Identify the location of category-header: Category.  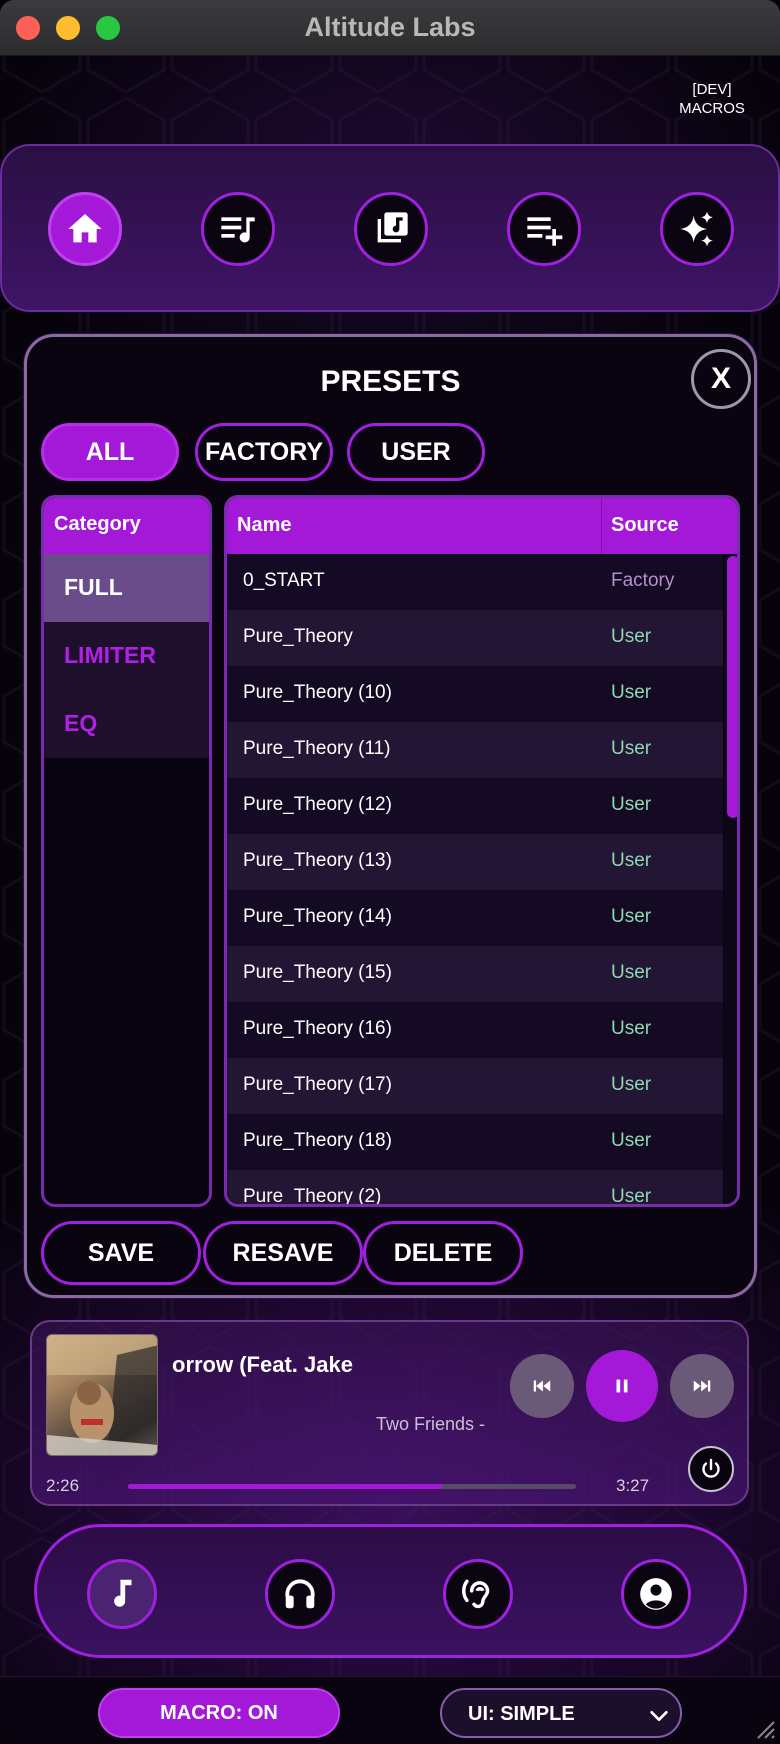
(126, 526).